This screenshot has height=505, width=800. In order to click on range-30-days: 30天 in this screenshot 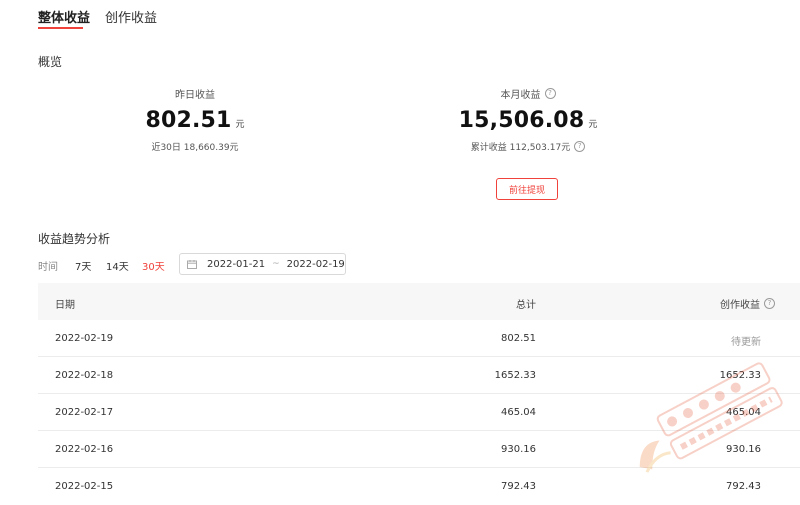, I will do `click(153, 265)`.